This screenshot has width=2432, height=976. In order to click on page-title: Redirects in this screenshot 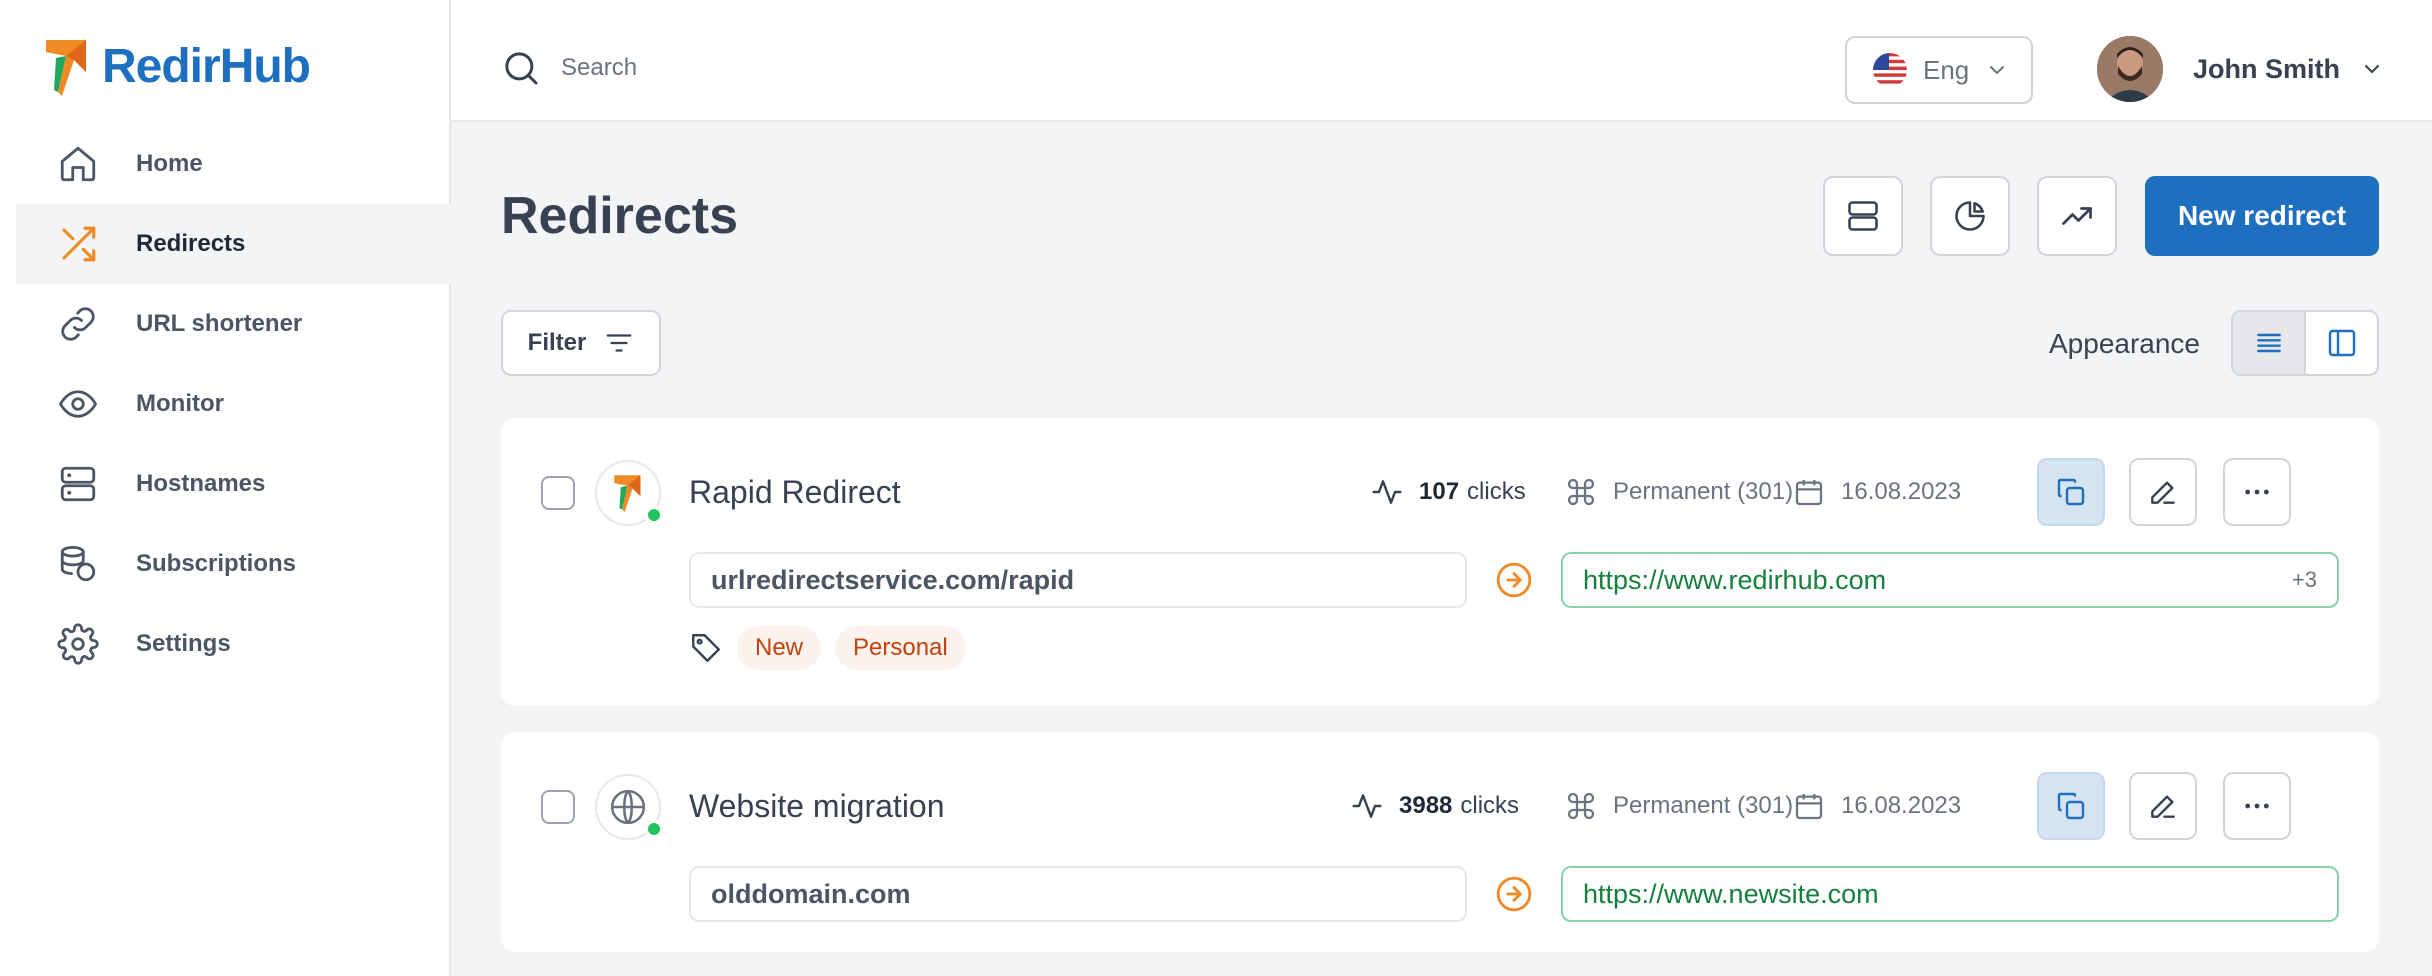, I will do `click(619, 216)`.